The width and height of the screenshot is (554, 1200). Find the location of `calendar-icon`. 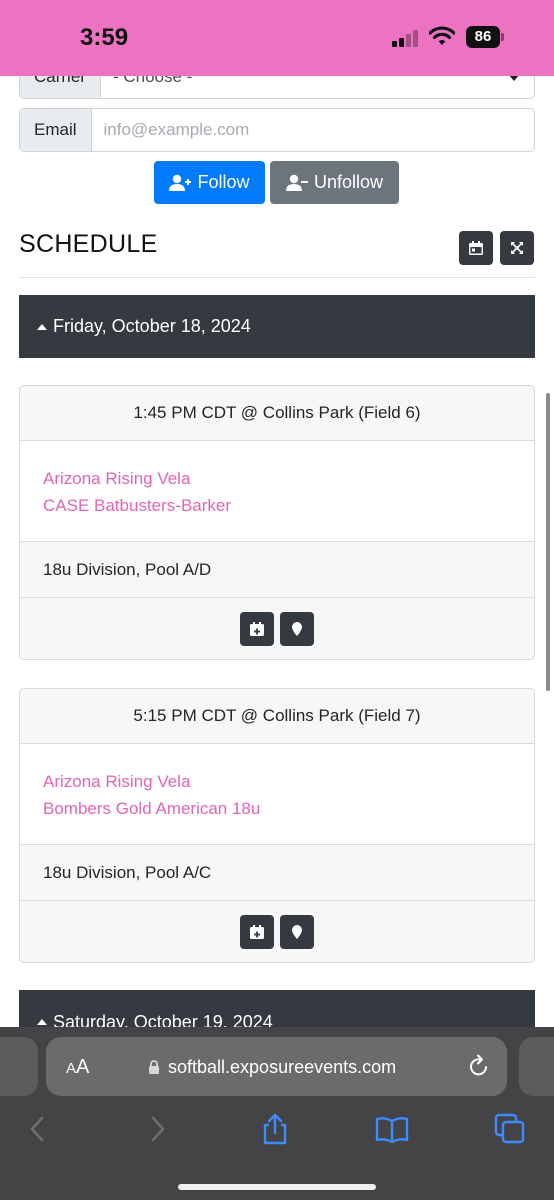

calendar-icon is located at coordinates (476, 248).